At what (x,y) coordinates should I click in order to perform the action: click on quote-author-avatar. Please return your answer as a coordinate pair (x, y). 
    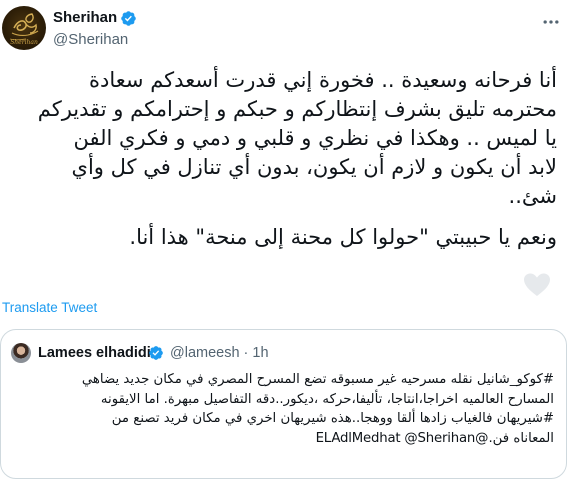
    Looking at the image, I should click on (21, 353).